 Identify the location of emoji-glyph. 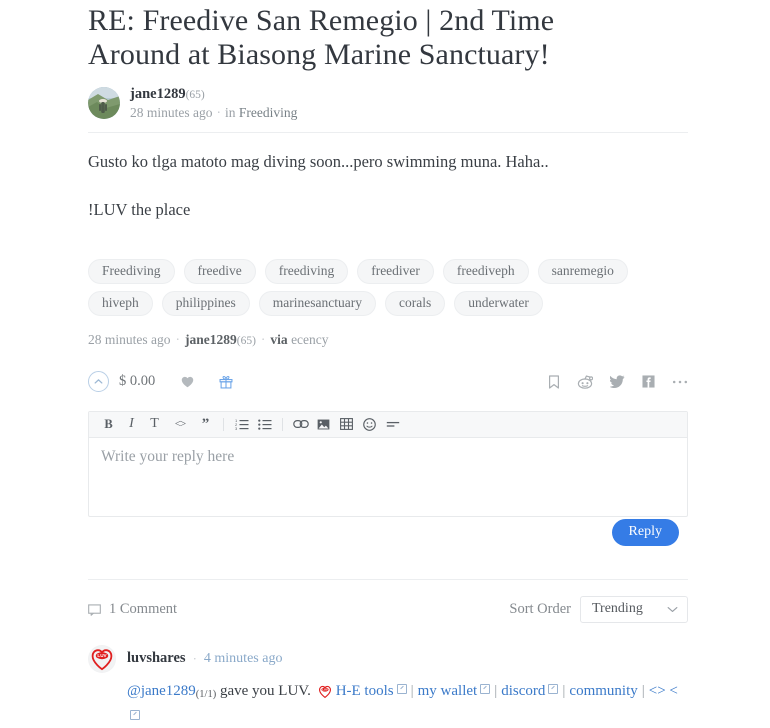
(369, 424).